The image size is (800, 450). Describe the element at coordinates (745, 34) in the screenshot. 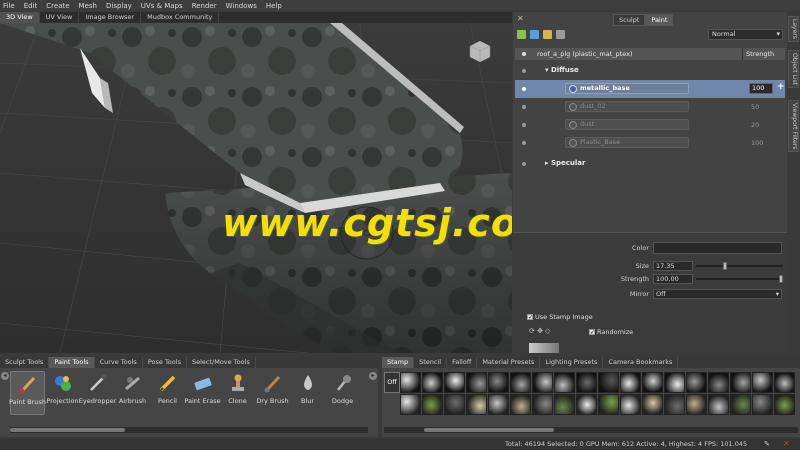

I see `blend-mode-select: Normal` at that location.